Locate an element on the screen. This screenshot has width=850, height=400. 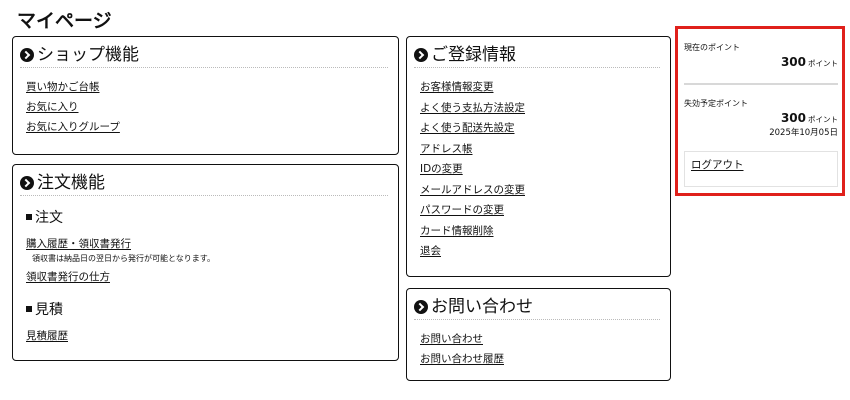
order-subheading-label: 注文 is located at coordinates (49, 218).